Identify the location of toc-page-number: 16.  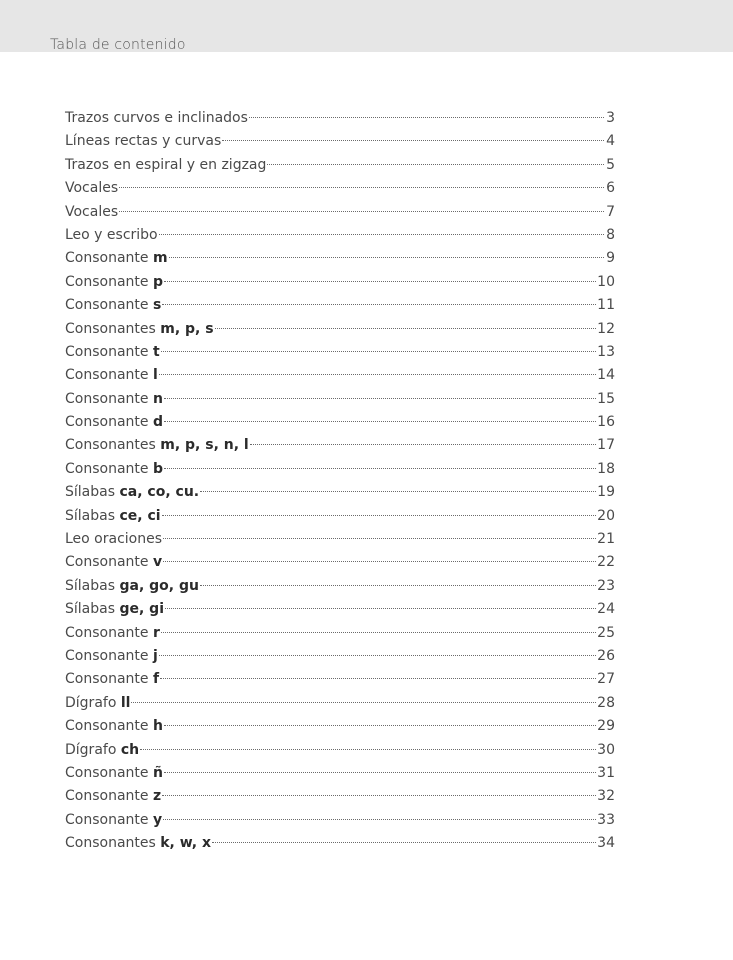
(606, 422).